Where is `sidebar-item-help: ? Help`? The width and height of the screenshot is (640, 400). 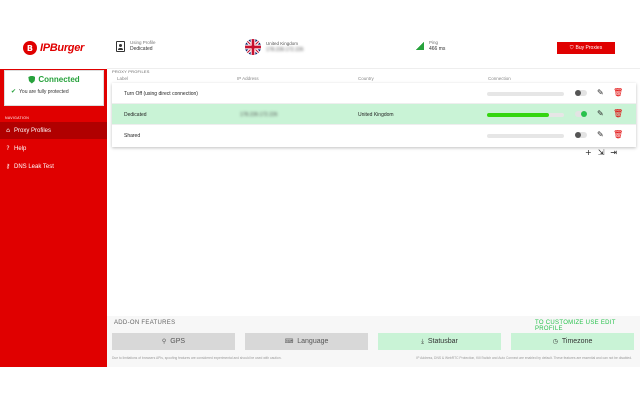 sidebar-item-help: ? Help is located at coordinates (53, 148).